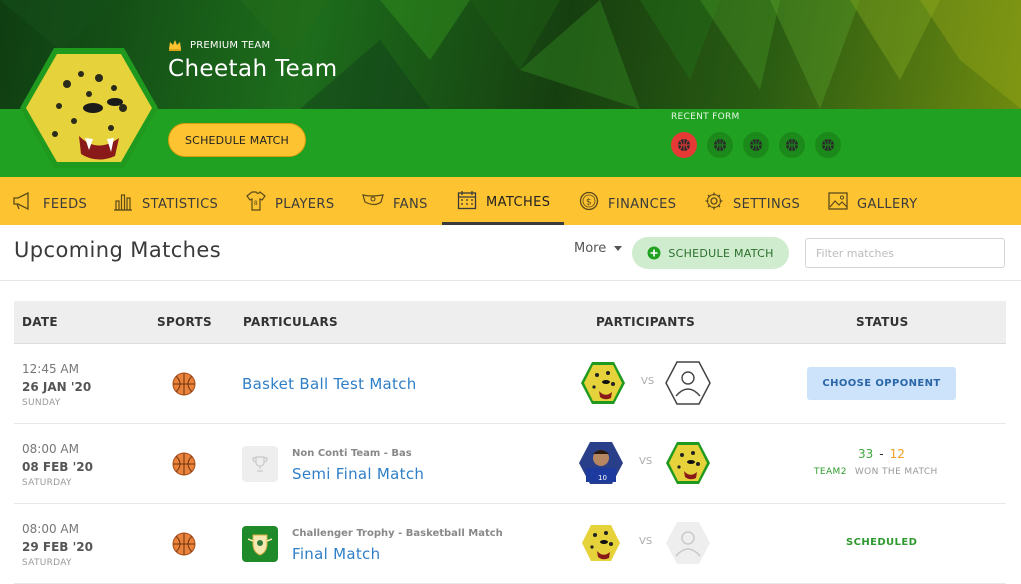  Describe the element at coordinates (882, 322) in the screenshot. I see `column-header-status: STATUS` at that location.